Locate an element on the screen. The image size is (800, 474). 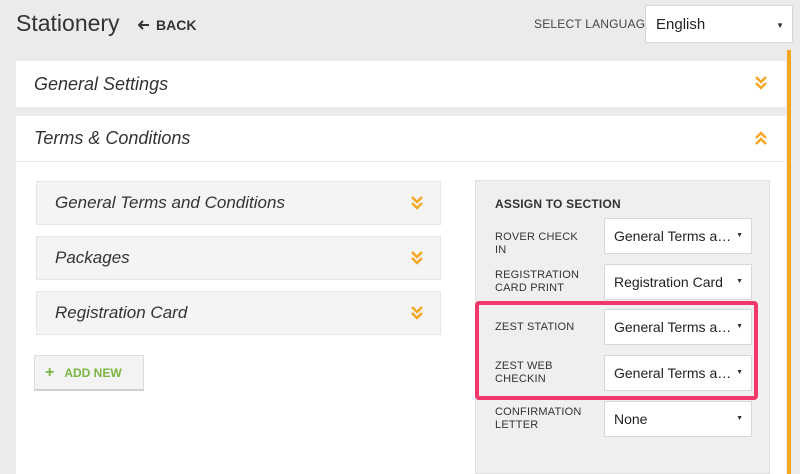
item-label: Registration Card is located at coordinates (121, 312).